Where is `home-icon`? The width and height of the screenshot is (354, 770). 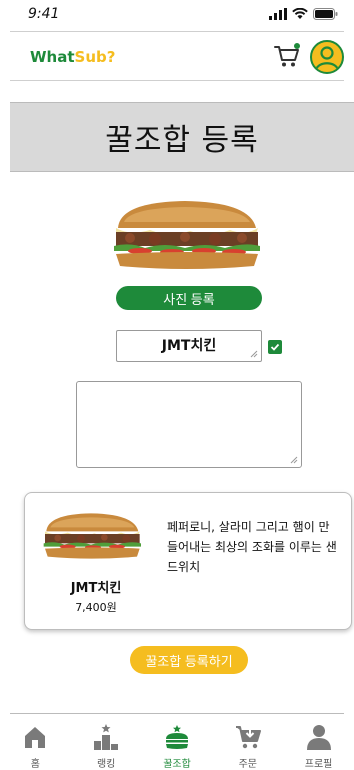
home-icon is located at coordinates (35, 737).